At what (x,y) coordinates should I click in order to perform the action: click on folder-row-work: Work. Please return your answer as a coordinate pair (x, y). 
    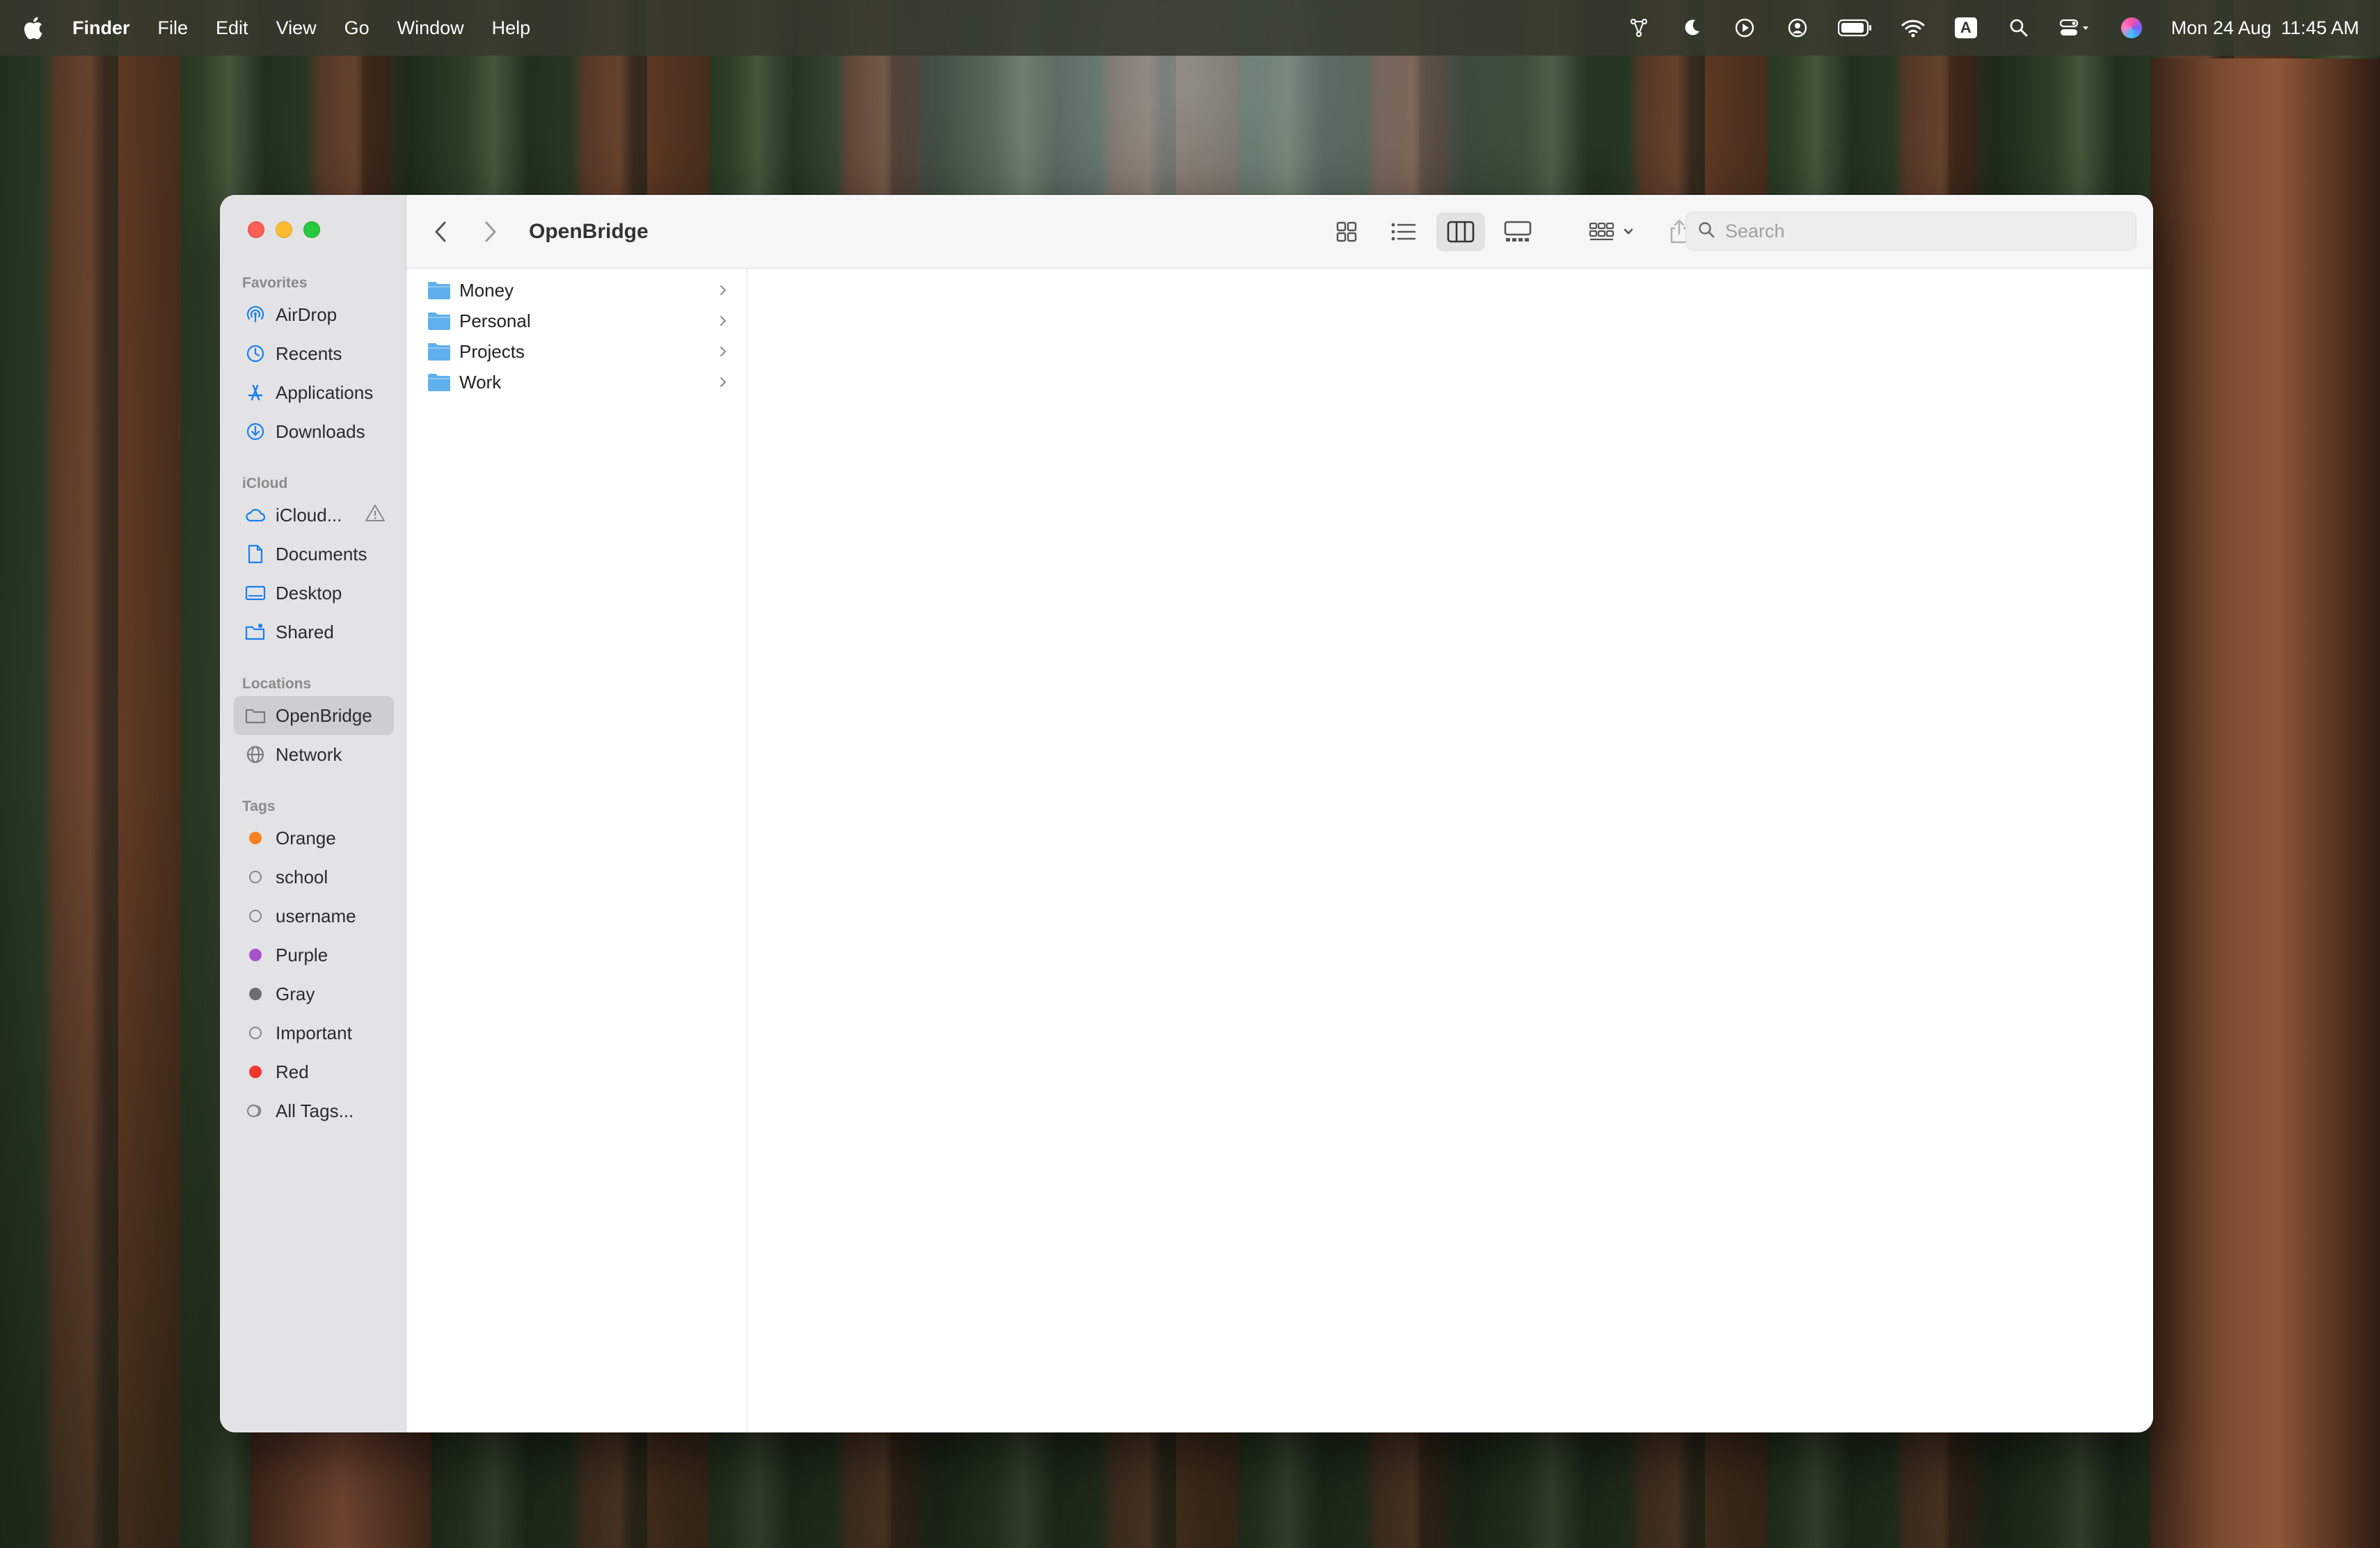
    Looking at the image, I should click on (576, 382).